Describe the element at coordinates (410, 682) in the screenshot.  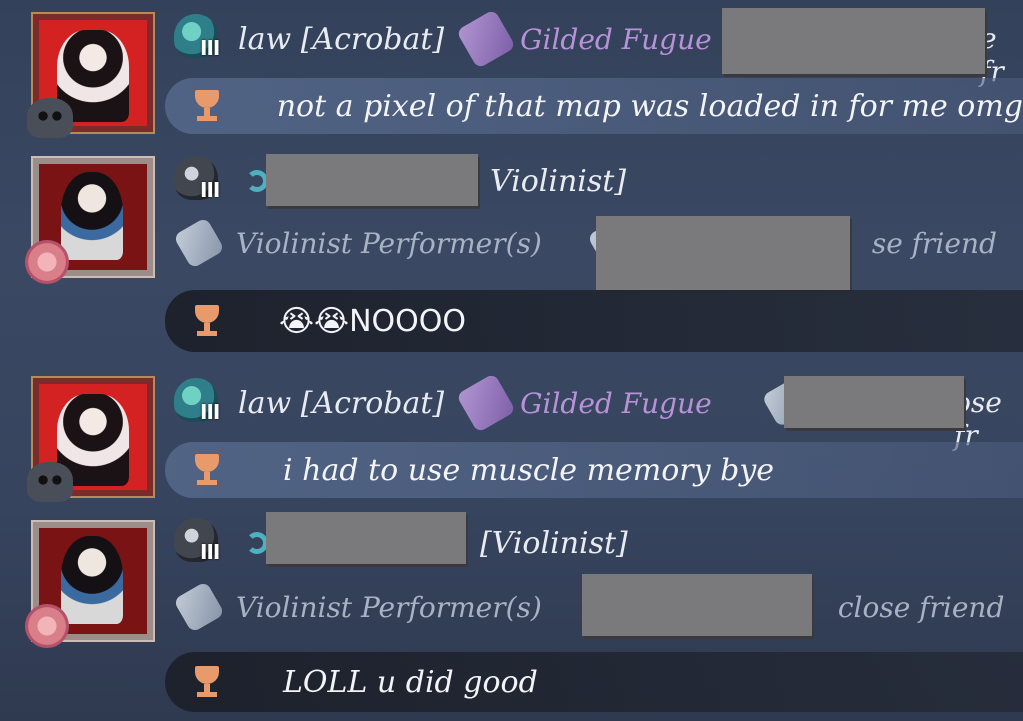
I see `message-text: LOLL u did good` at that location.